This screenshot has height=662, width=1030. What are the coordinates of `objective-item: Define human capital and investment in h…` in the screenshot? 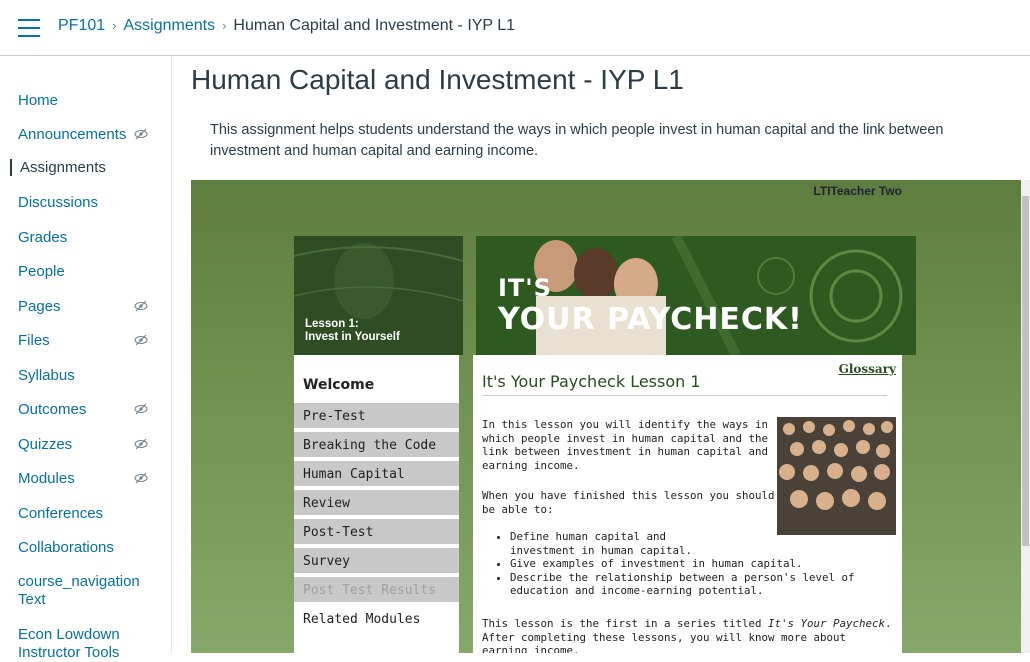 It's located at (620, 543).